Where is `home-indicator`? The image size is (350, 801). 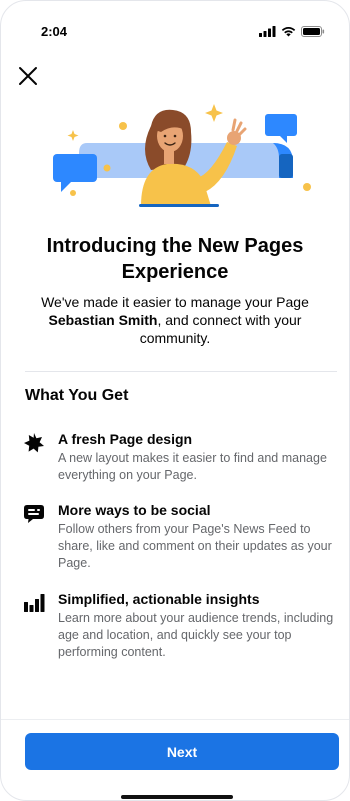 home-indicator is located at coordinates (177, 797).